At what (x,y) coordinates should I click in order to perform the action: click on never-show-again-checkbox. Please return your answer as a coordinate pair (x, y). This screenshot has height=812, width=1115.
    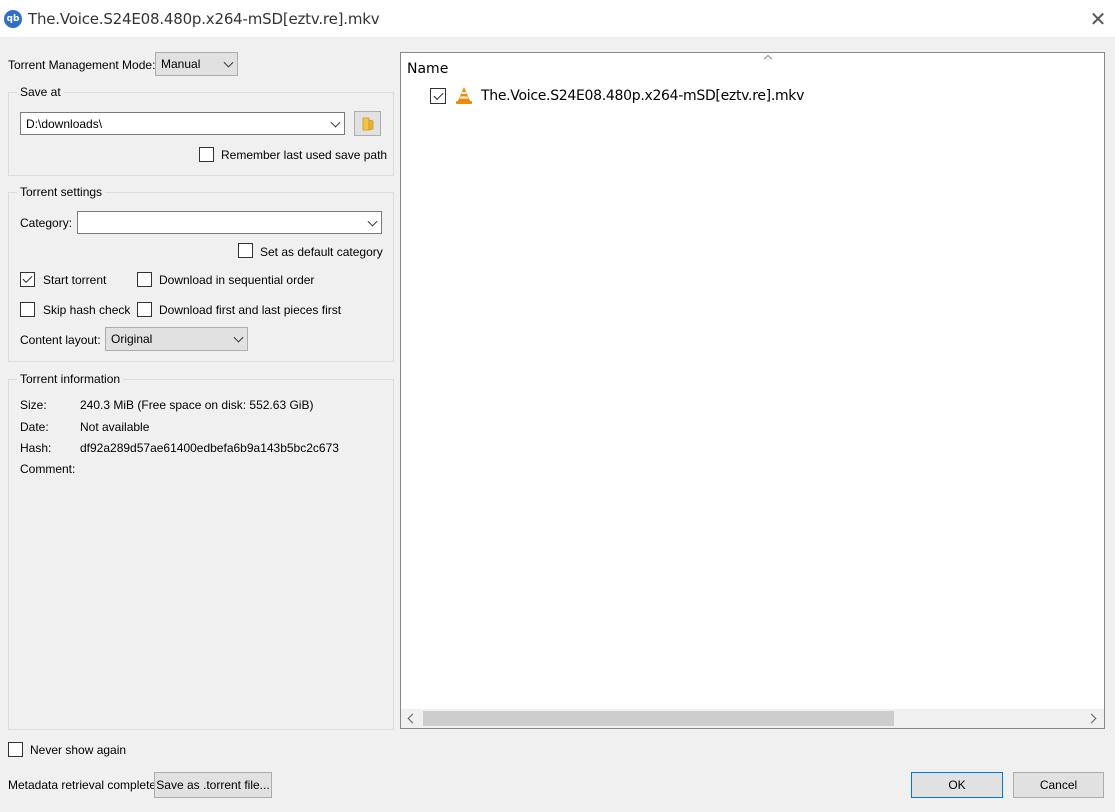
    Looking at the image, I should click on (15, 749).